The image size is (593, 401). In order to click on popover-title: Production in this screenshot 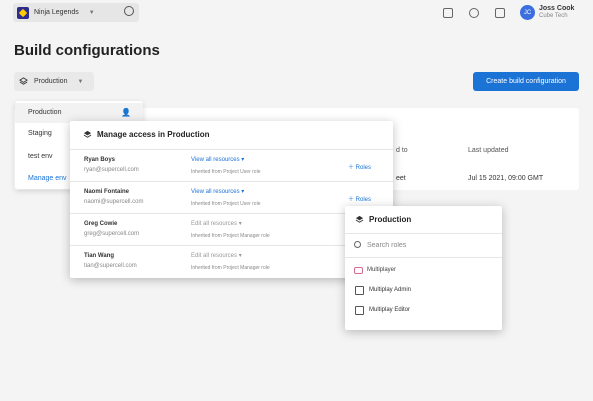, I will do `click(390, 219)`.